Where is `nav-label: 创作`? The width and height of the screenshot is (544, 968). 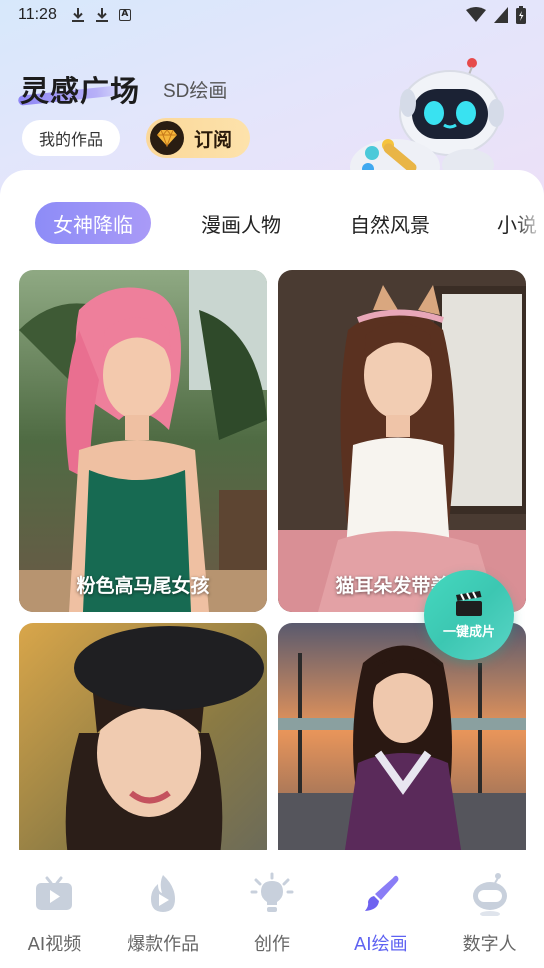 nav-label: 创作 is located at coordinates (271, 944).